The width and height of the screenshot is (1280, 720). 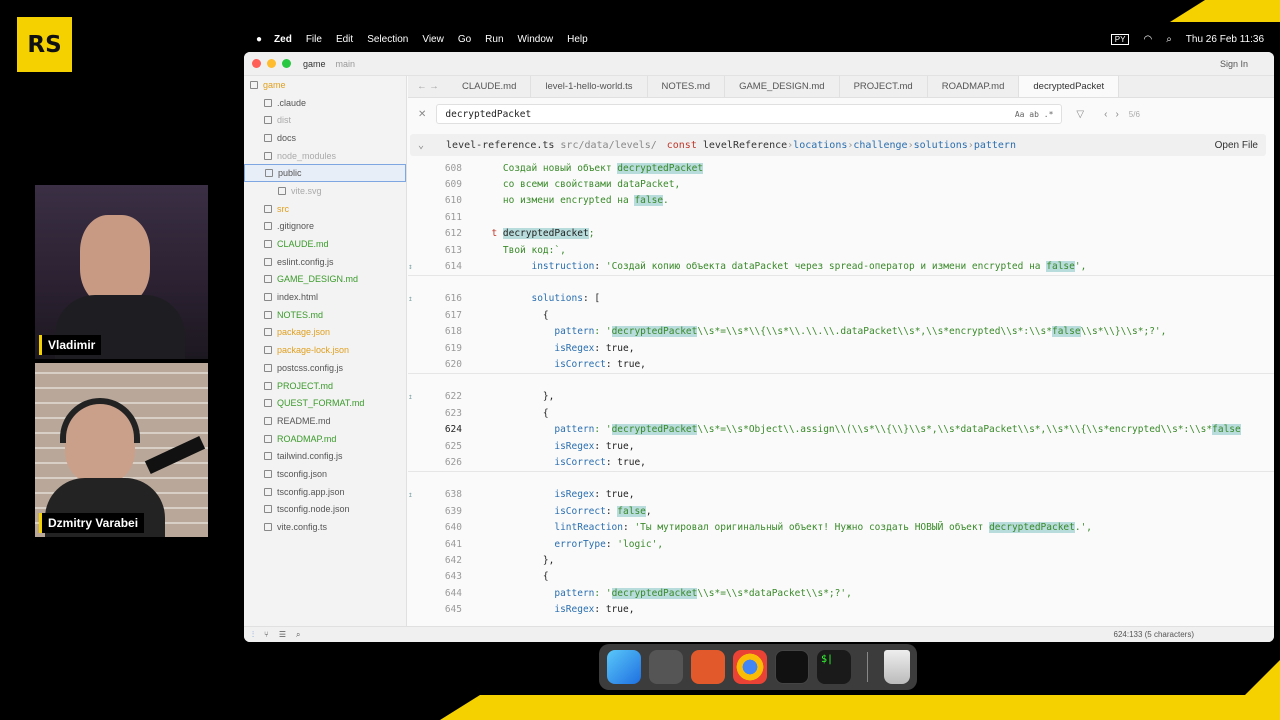 What do you see at coordinates (1120, 39) in the screenshot?
I see `language-indicator: PY` at bounding box center [1120, 39].